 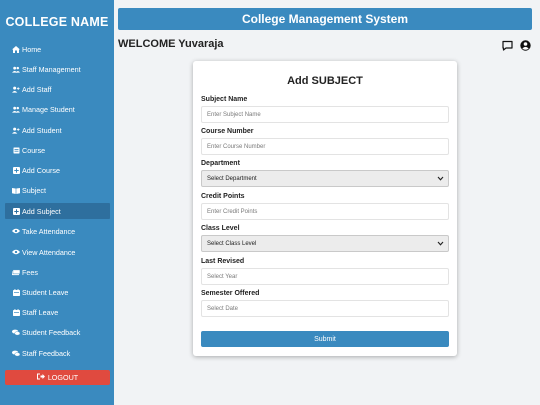 What do you see at coordinates (57, 22) in the screenshot?
I see `brand-title: COLLEGE NAME` at bounding box center [57, 22].